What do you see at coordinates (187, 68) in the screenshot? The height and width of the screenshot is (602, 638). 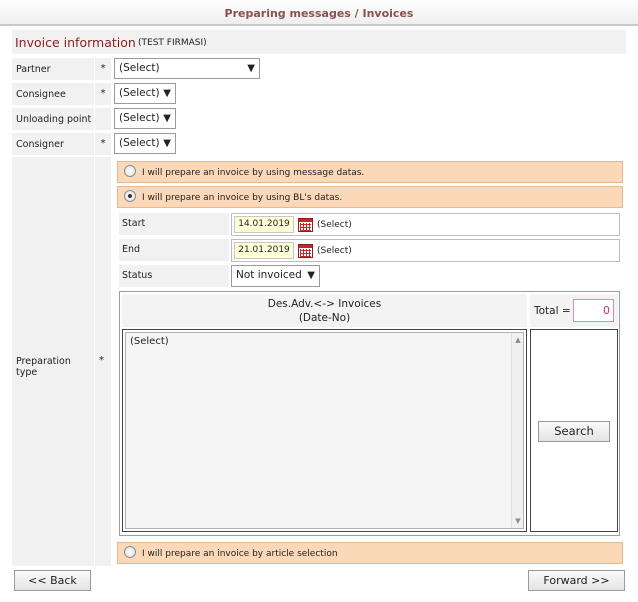 I see `partner-select: (Select) ▼` at bounding box center [187, 68].